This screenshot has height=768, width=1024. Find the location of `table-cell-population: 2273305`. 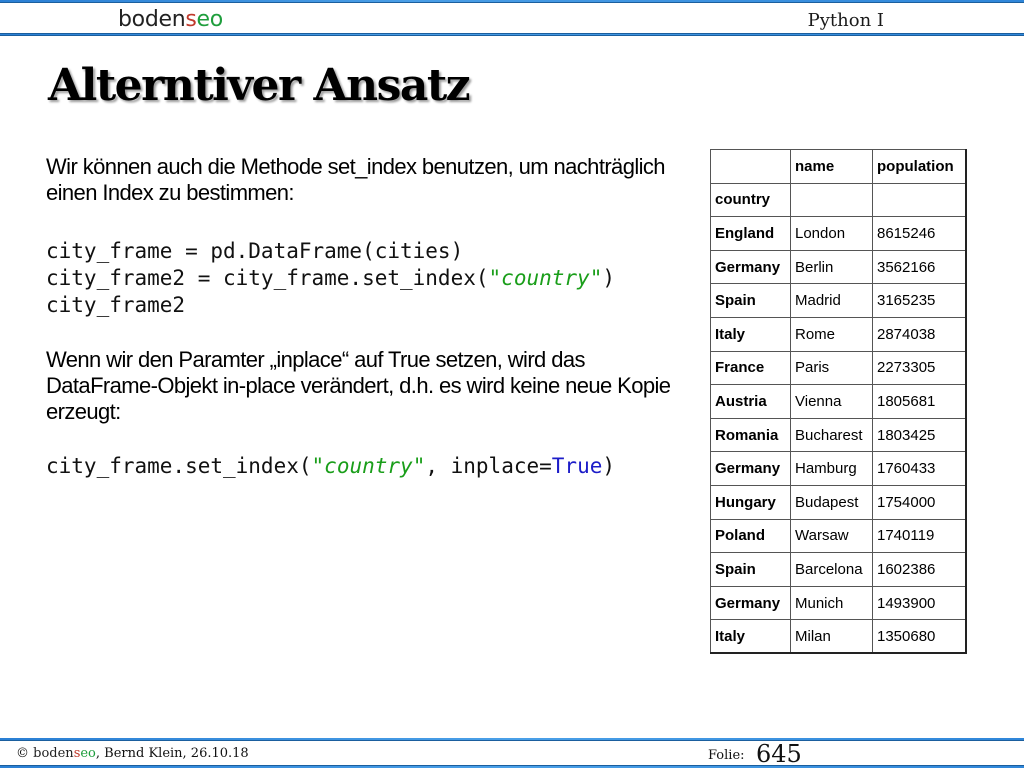

table-cell-population: 2273305 is located at coordinates (919, 368).